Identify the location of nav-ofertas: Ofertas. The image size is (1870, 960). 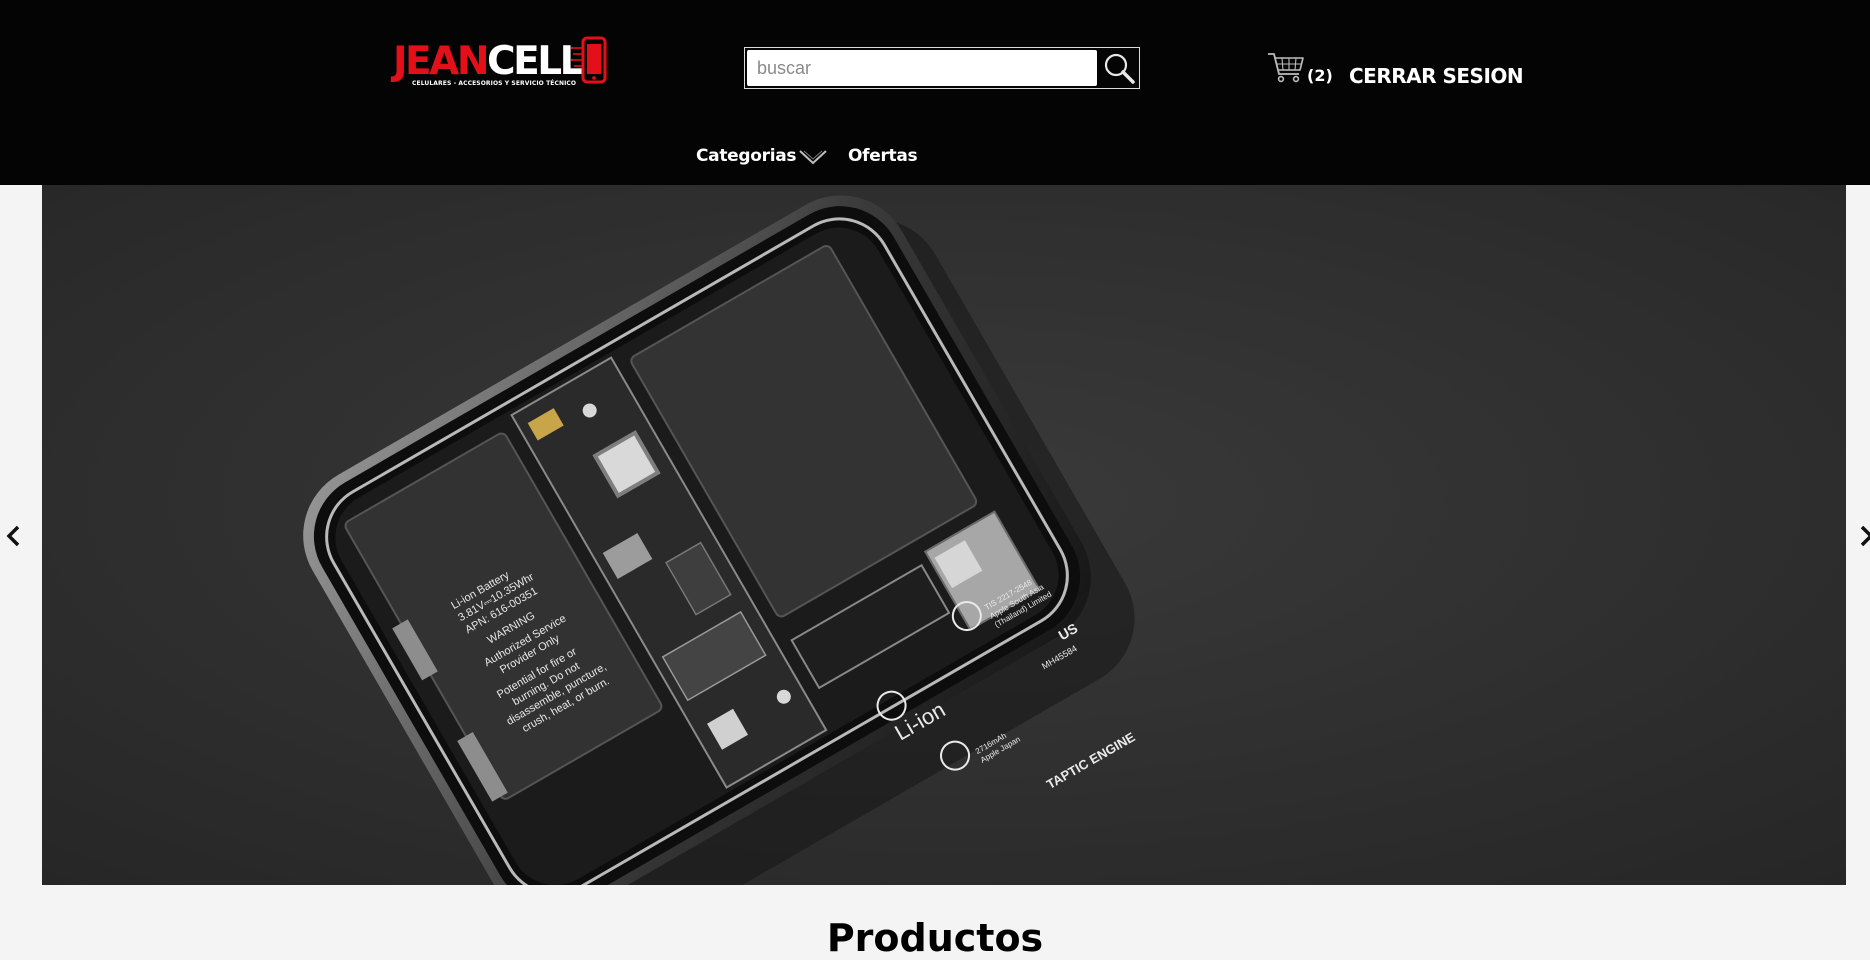
(883, 156).